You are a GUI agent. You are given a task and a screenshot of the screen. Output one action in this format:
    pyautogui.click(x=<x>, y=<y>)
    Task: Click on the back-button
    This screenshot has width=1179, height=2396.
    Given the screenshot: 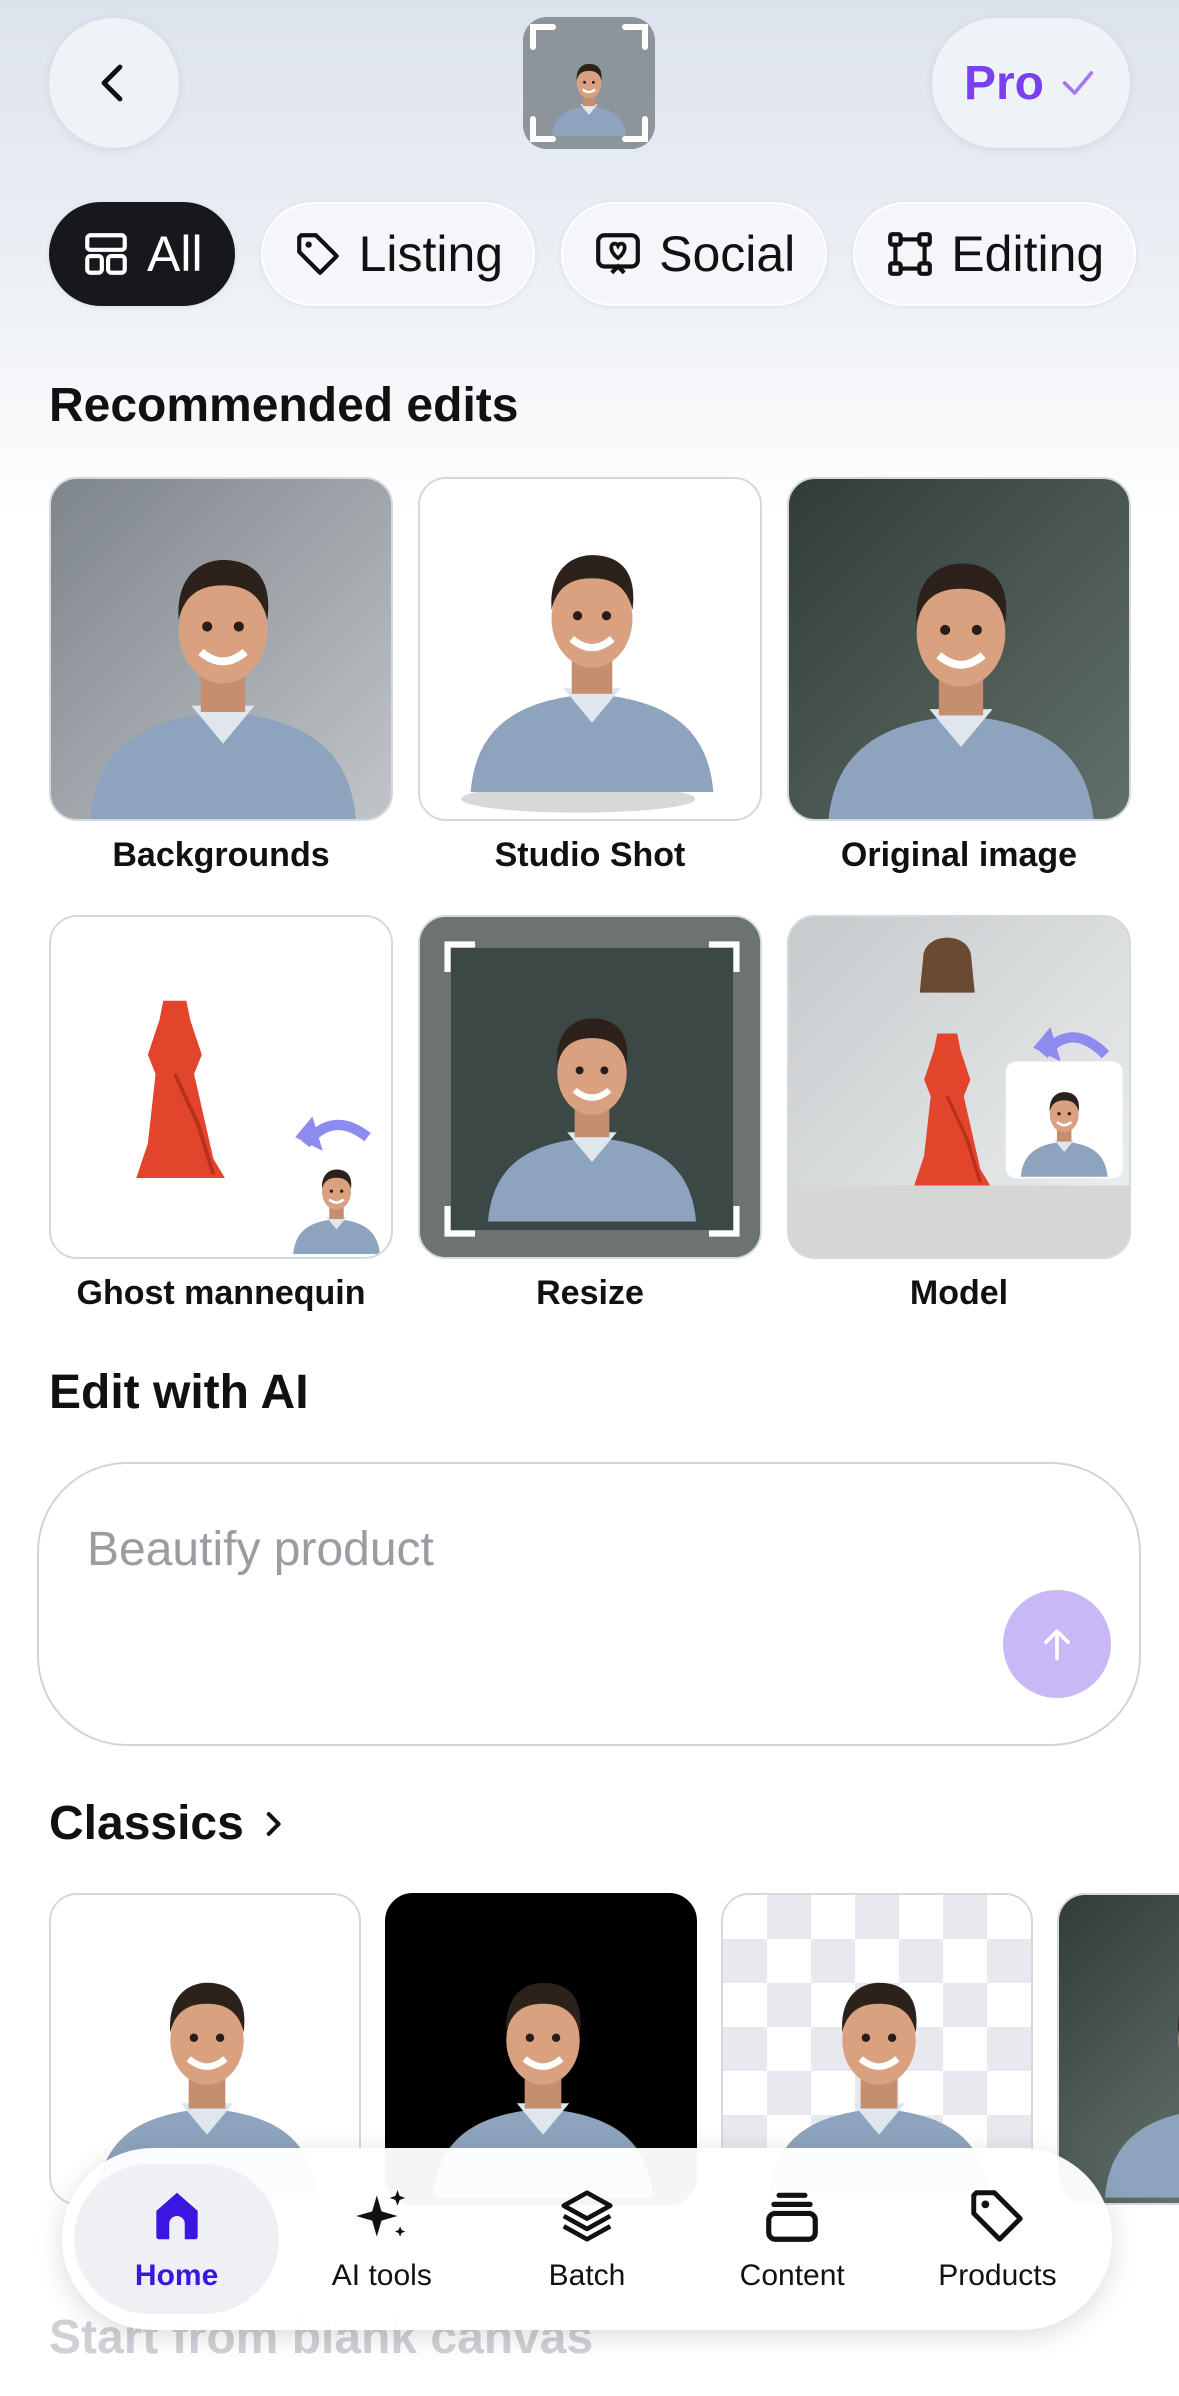 What is the action you would take?
    pyautogui.click(x=114, y=83)
    